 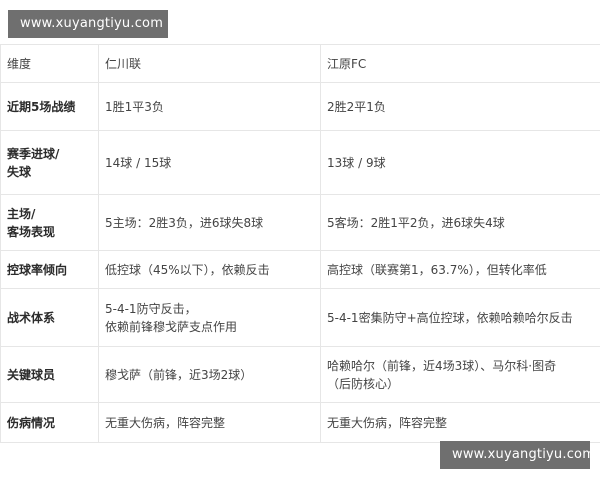 What do you see at coordinates (460, 374) in the screenshot?
I see `row-value-team-b: 哈赖哈尔（前锋，近4场3球）、马尔科·图奇 （后防核心）` at bounding box center [460, 374].